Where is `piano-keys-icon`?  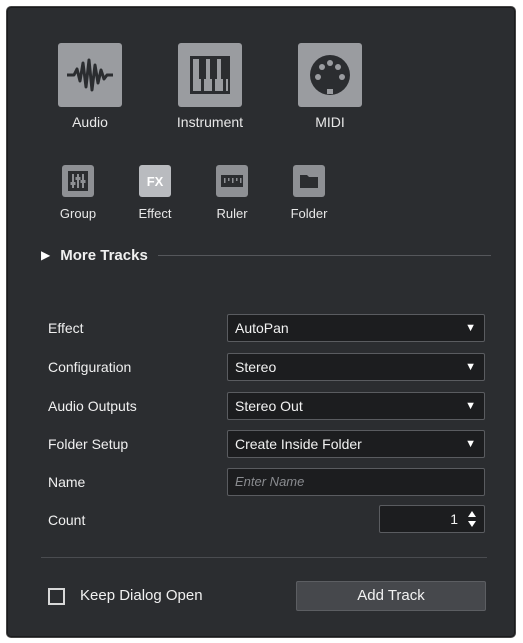
piano-keys-icon is located at coordinates (210, 75).